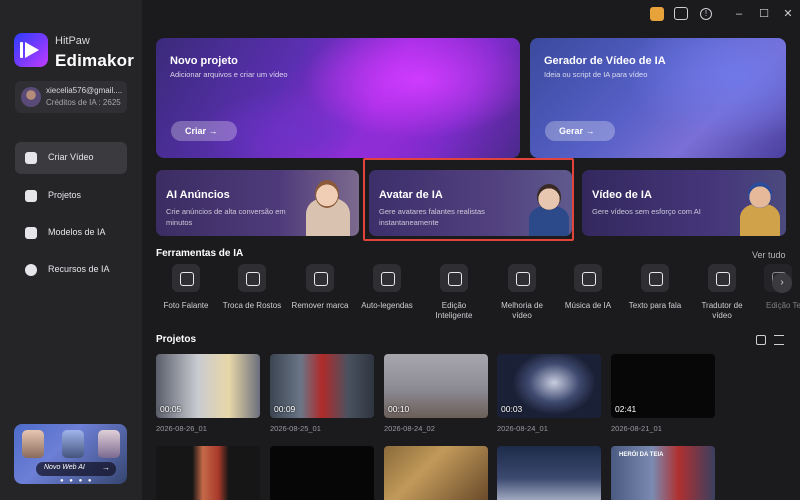 The width and height of the screenshot is (800, 500). What do you see at coordinates (31, 196) in the screenshot?
I see `folder-icon` at bounding box center [31, 196].